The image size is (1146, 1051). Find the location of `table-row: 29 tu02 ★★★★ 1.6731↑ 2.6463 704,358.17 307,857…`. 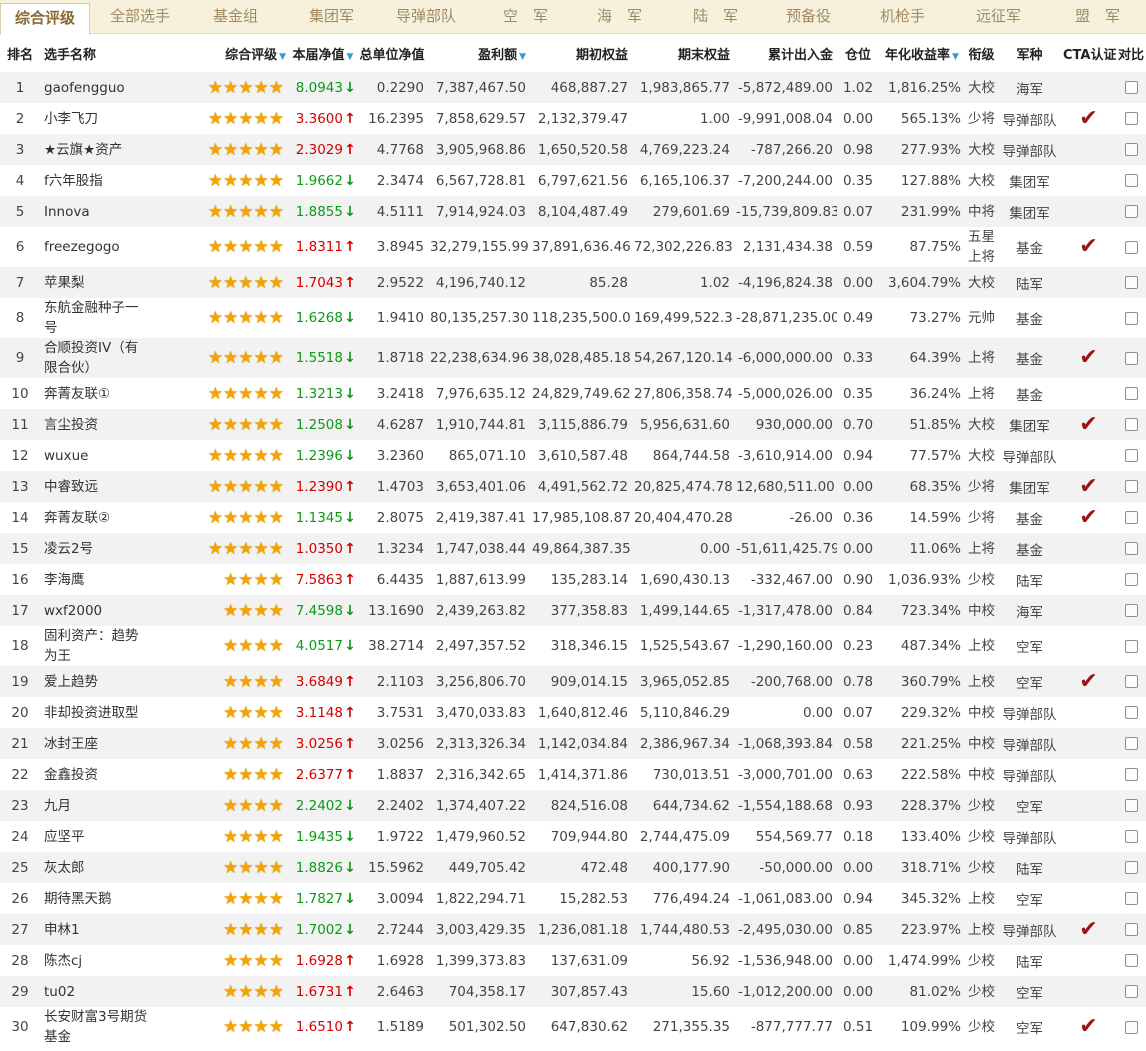

table-row: 29 tu02 ★★★★ 1.6731↑ 2.6463 704,358.17 307,857… is located at coordinates (573, 991).